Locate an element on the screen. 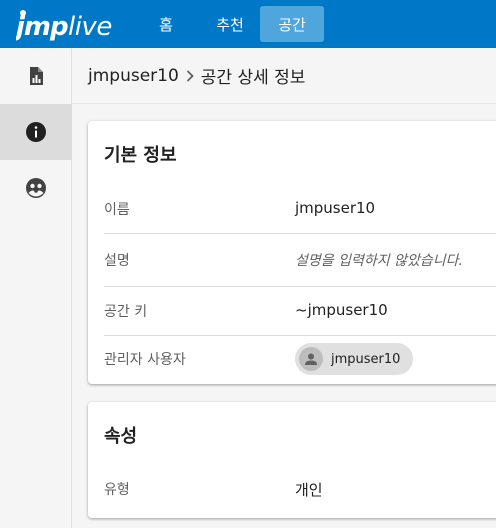 The image size is (496, 528). info-row-label: 설명 is located at coordinates (117, 261).